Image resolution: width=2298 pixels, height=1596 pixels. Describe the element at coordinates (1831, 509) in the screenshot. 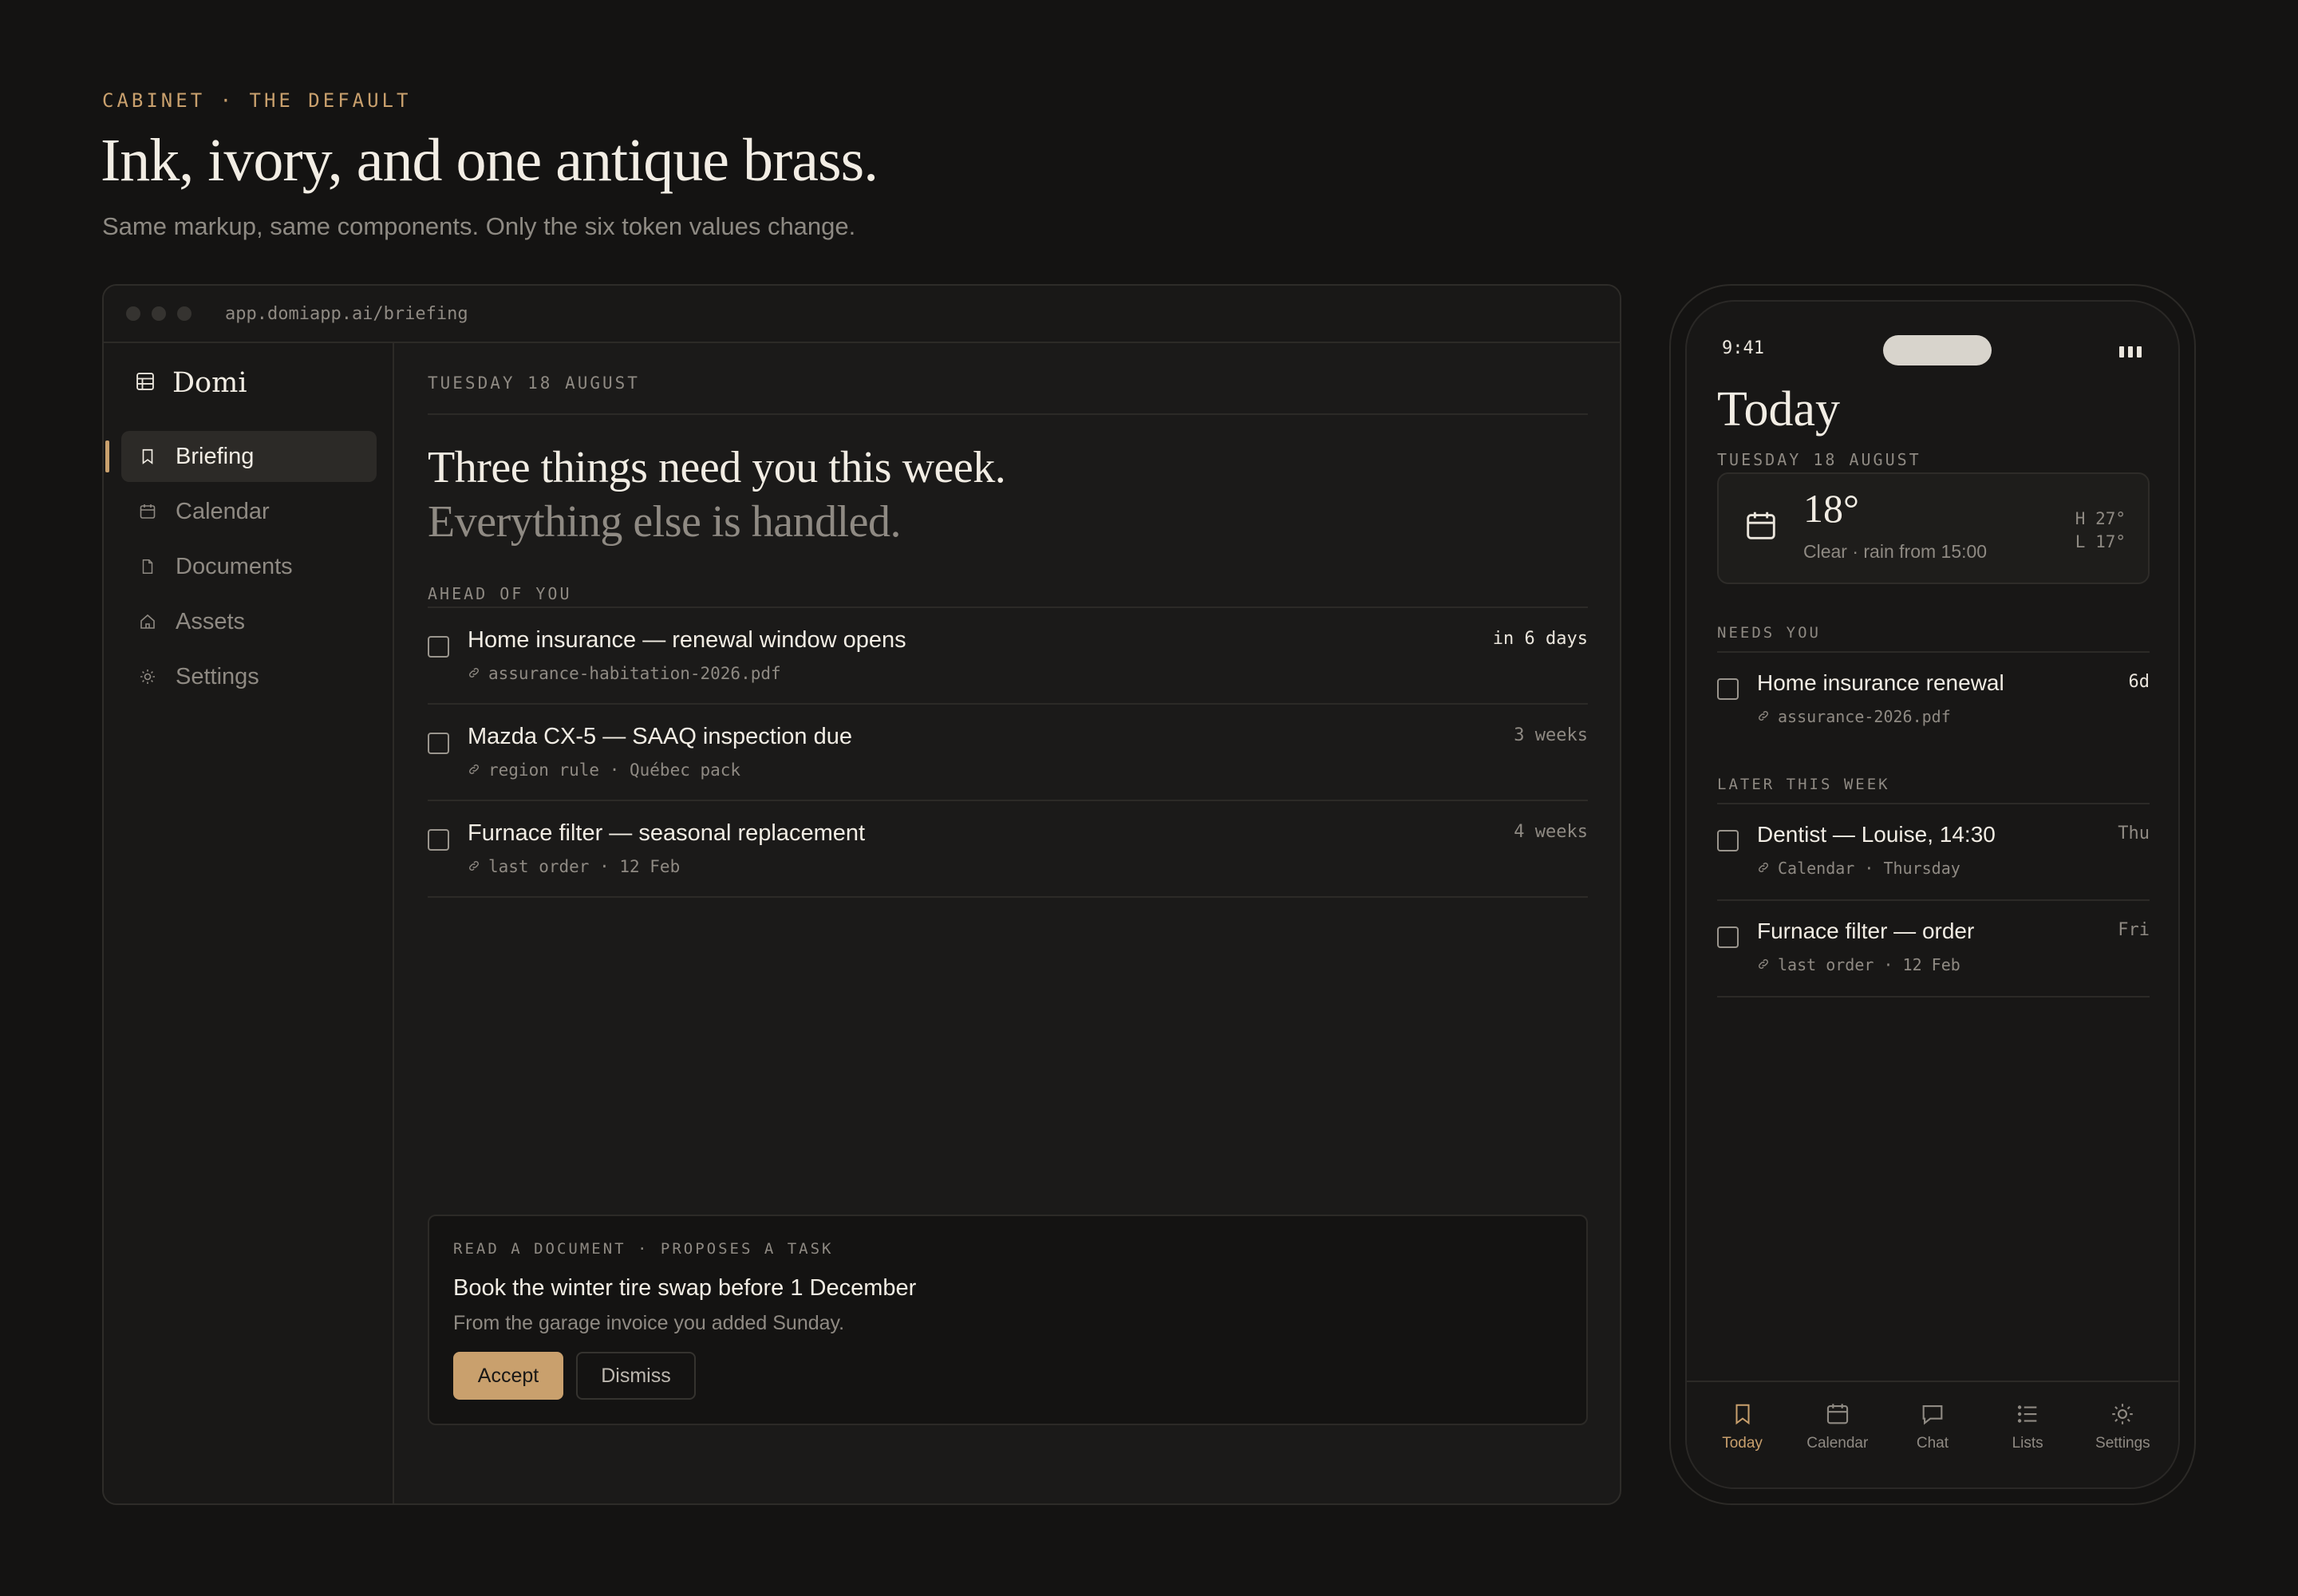

I see `weather-temperature: 18°` at that location.